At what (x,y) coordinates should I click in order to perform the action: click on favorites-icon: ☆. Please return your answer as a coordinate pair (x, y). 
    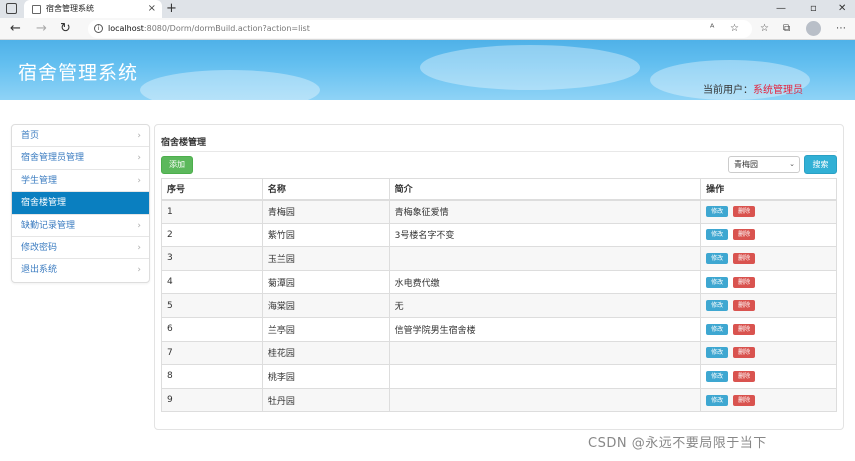
    Looking at the image, I should click on (764, 29).